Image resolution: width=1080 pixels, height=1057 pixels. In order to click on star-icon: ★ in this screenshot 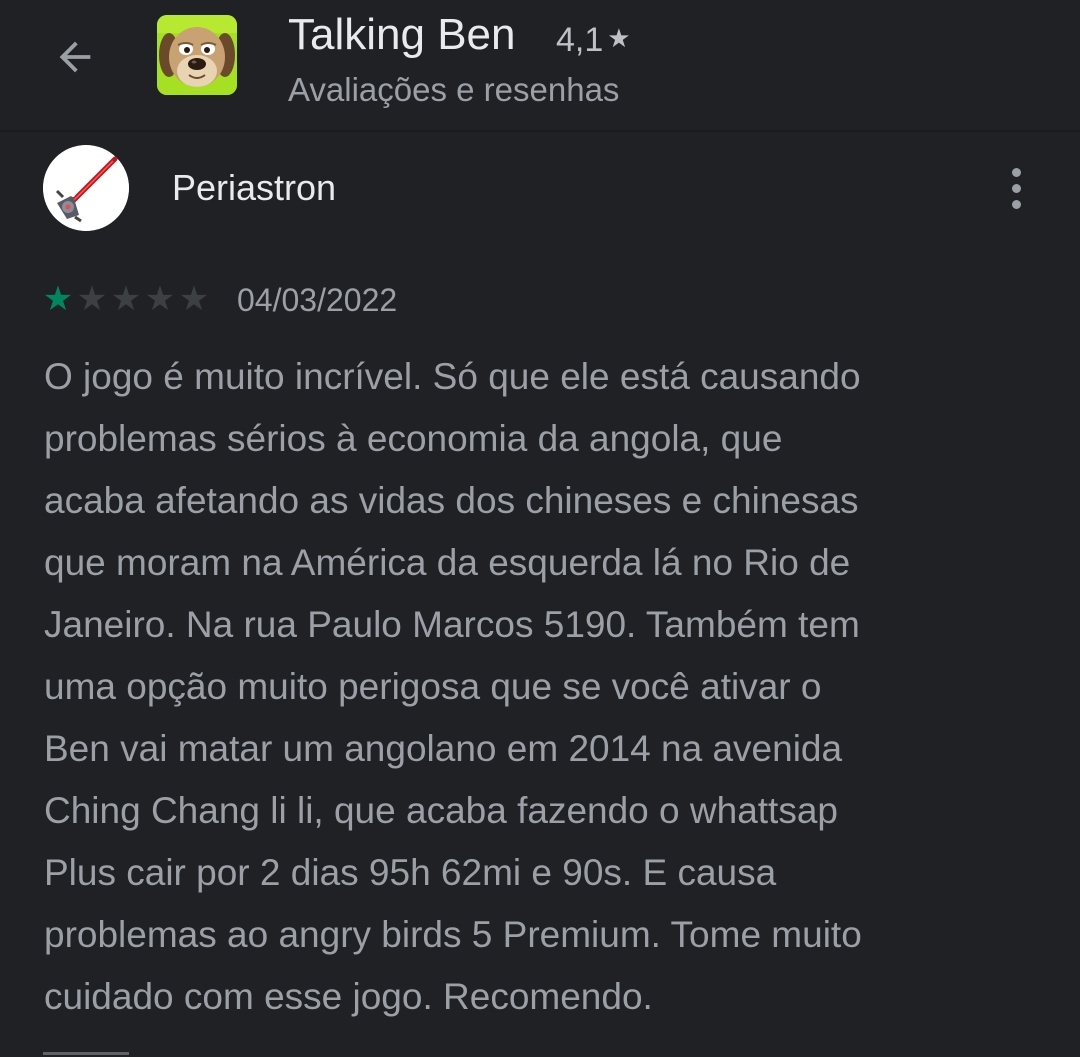, I will do `click(619, 38)`.